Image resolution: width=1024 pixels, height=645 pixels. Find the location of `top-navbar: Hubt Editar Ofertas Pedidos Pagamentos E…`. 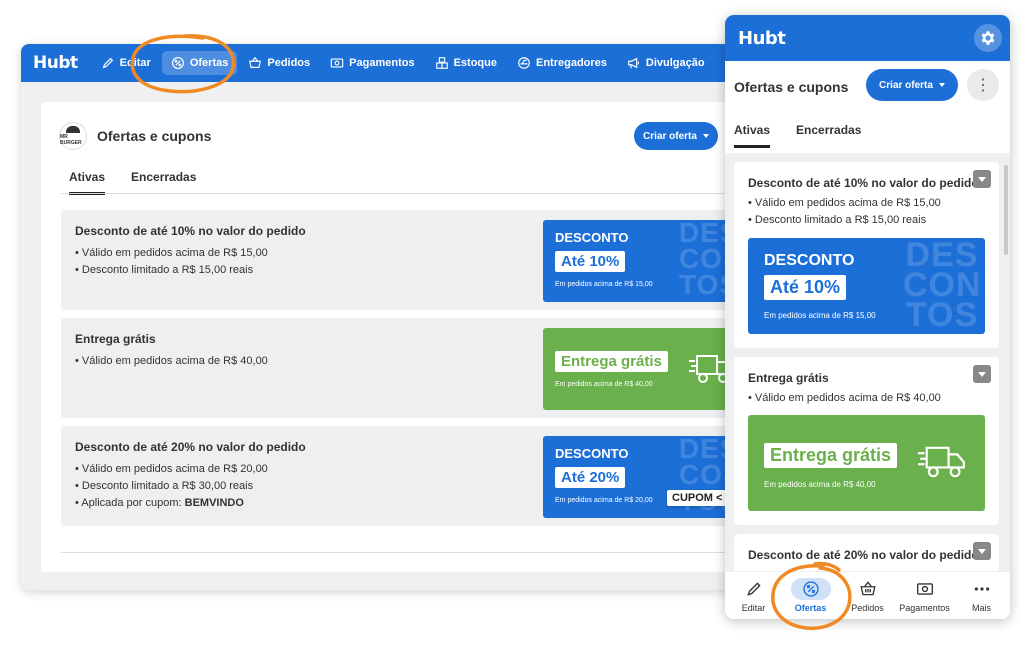

top-navbar: Hubt Editar Ofertas Pedidos Pagamentos E… is located at coordinates (401, 63).